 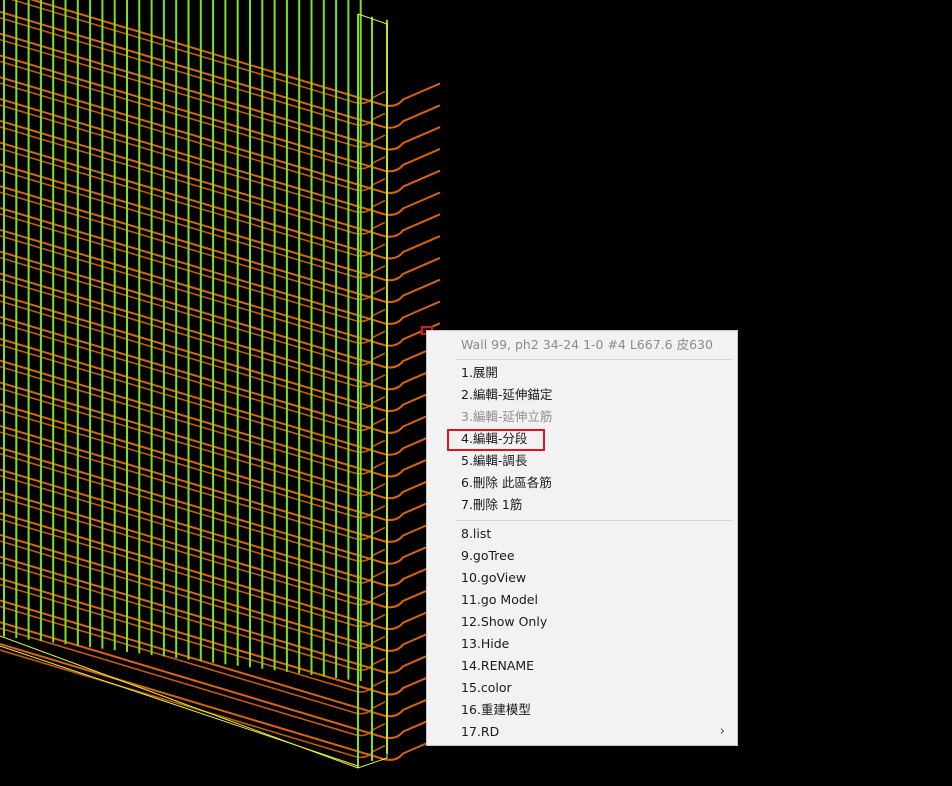 What do you see at coordinates (582, 483) in the screenshot?
I see `menu-item-delete-zone-bars: 6.刪除 此區各筋` at bounding box center [582, 483].